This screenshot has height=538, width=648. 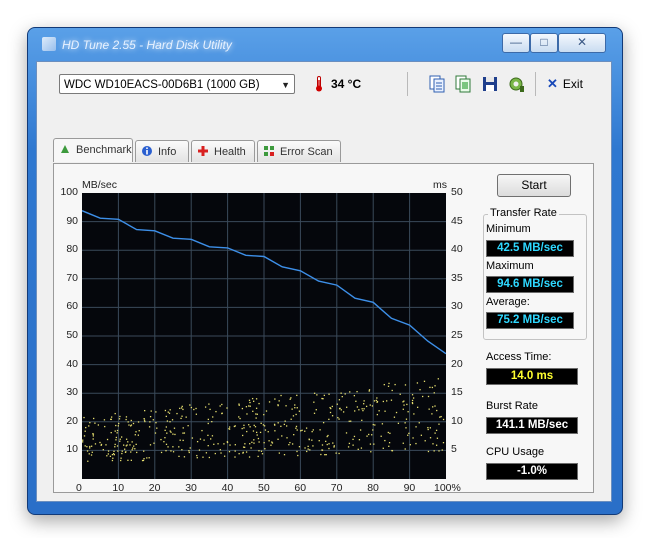 What do you see at coordinates (565, 84) in the screenshot?
I see `exit-button: ✕ Exit` at bounding box center [565, 84].